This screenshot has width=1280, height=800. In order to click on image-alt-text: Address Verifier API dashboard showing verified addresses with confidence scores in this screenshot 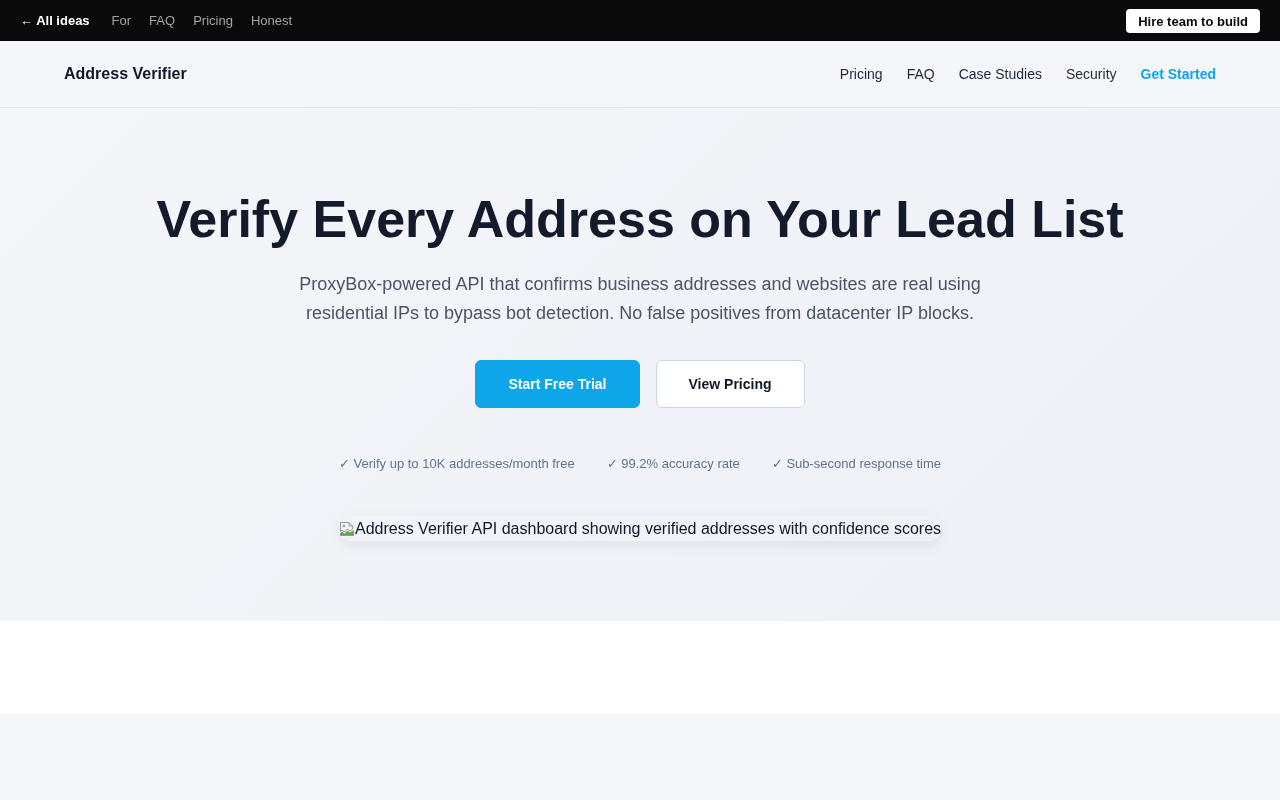, I will do `click(648, 528)`.